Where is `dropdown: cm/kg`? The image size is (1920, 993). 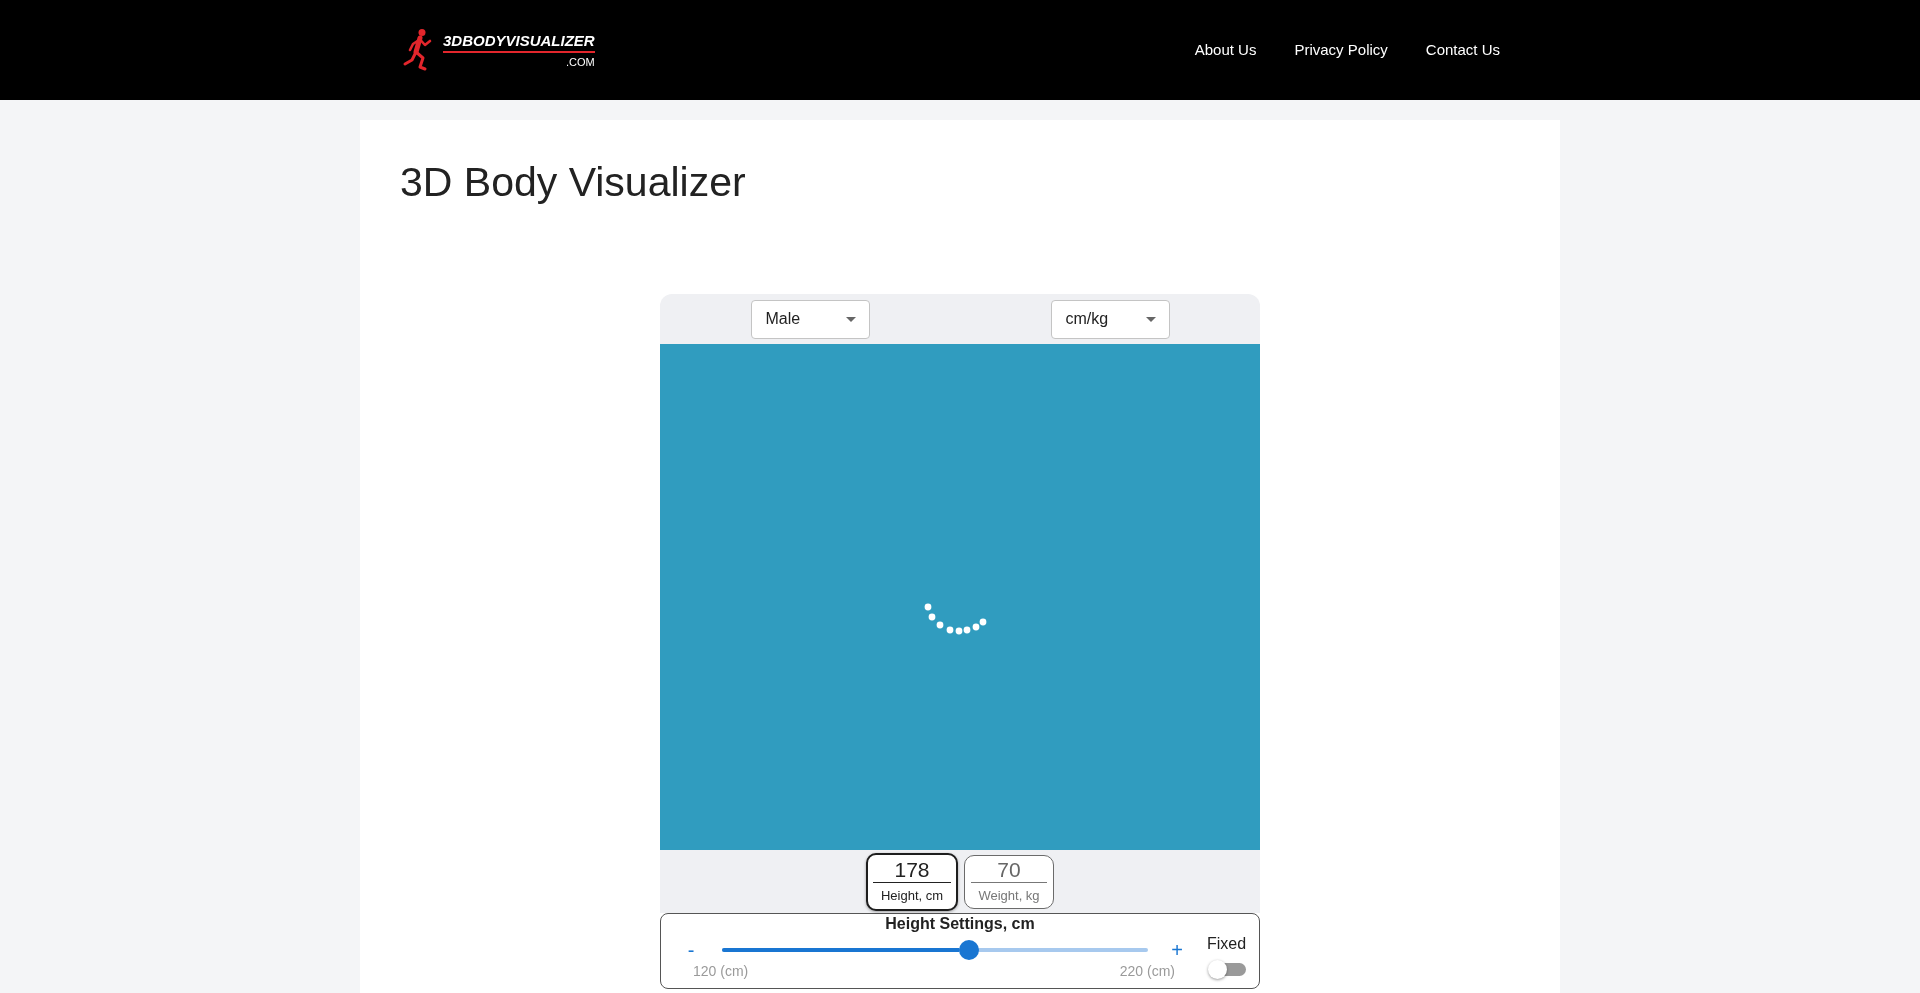
dropdown: cm/kg is located at coordinates (1110, 319).